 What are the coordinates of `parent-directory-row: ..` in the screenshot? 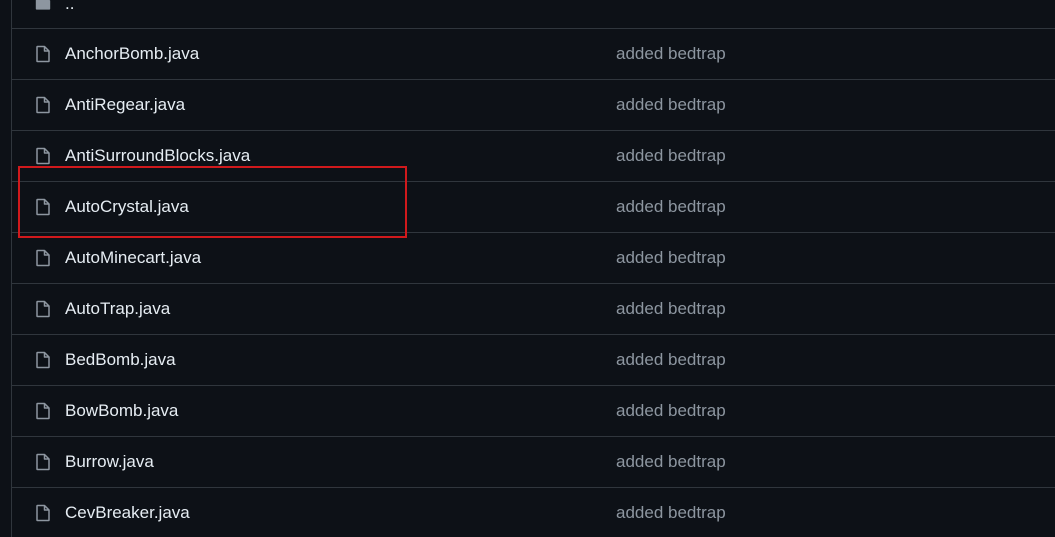 It's located at (533, 14).